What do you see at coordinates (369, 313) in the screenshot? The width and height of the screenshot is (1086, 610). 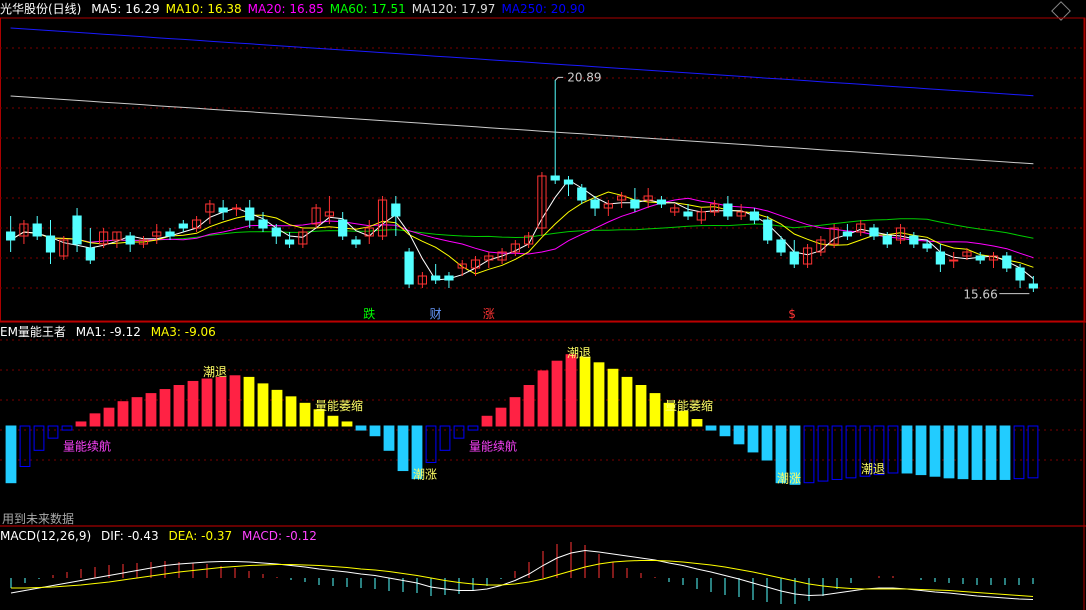 I see `signal-marker: 跌` at bounding box center [369, 313].